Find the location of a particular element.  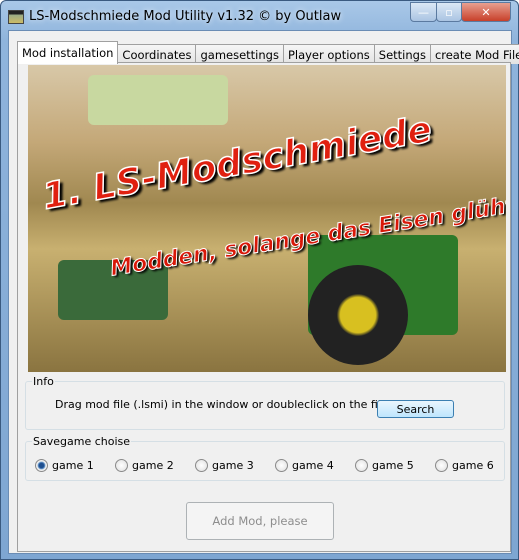

tab-mod-installation: Mod installation is located at coordinates (68, 52).